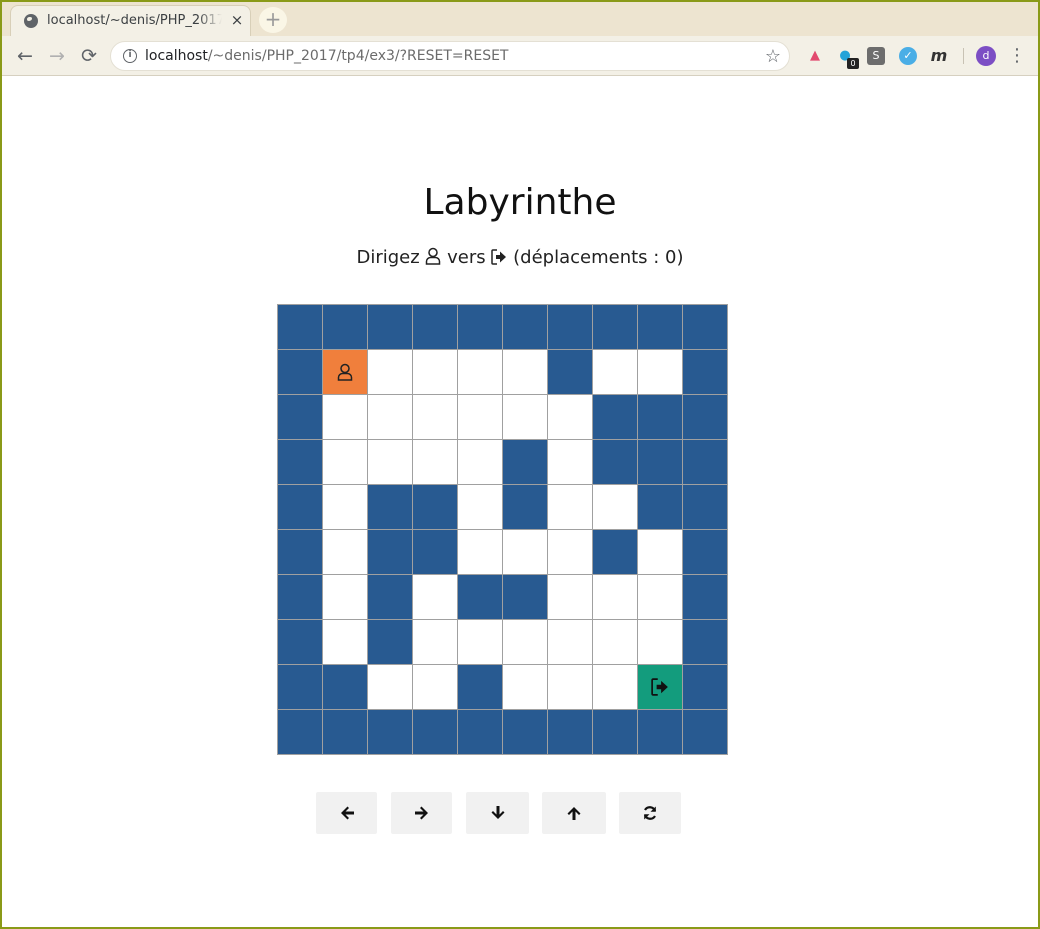 The image size is (1040, 929). What do you see at coordinates (963, 56) in the screenshot?
I see `toolbar-divider` at bounding box center [963, 56].